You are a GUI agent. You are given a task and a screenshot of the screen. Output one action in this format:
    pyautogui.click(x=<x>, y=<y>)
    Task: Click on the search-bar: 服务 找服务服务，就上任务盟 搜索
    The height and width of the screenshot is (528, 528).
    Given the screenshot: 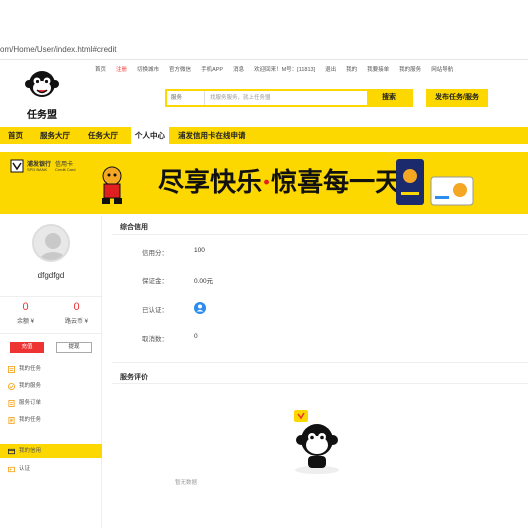 What is the action you would take?
    pyautogui.click(x=289, y=98)
    